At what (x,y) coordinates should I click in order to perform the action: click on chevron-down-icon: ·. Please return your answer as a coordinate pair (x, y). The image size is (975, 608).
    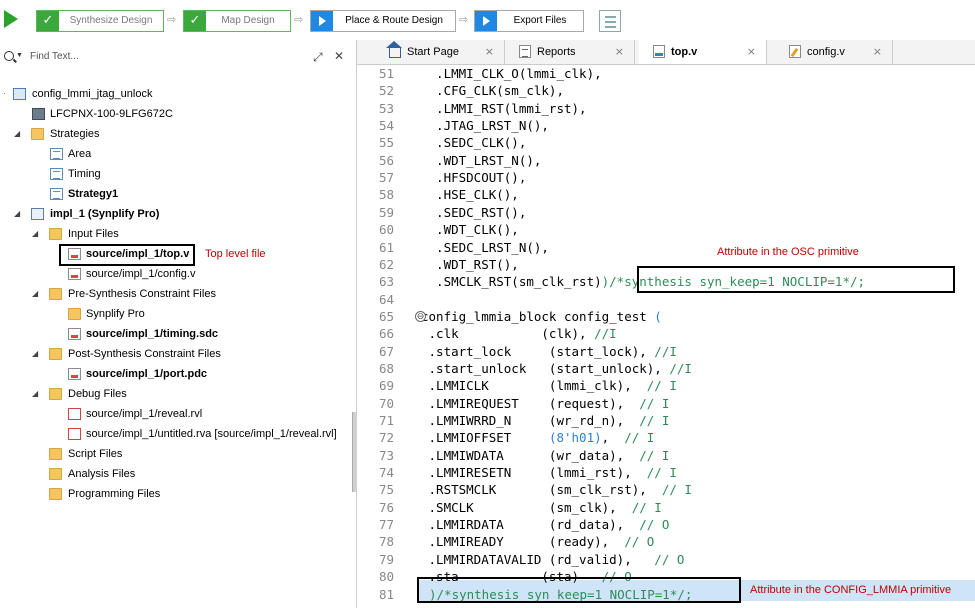
    Looking at the image, I should click on (8, 94).